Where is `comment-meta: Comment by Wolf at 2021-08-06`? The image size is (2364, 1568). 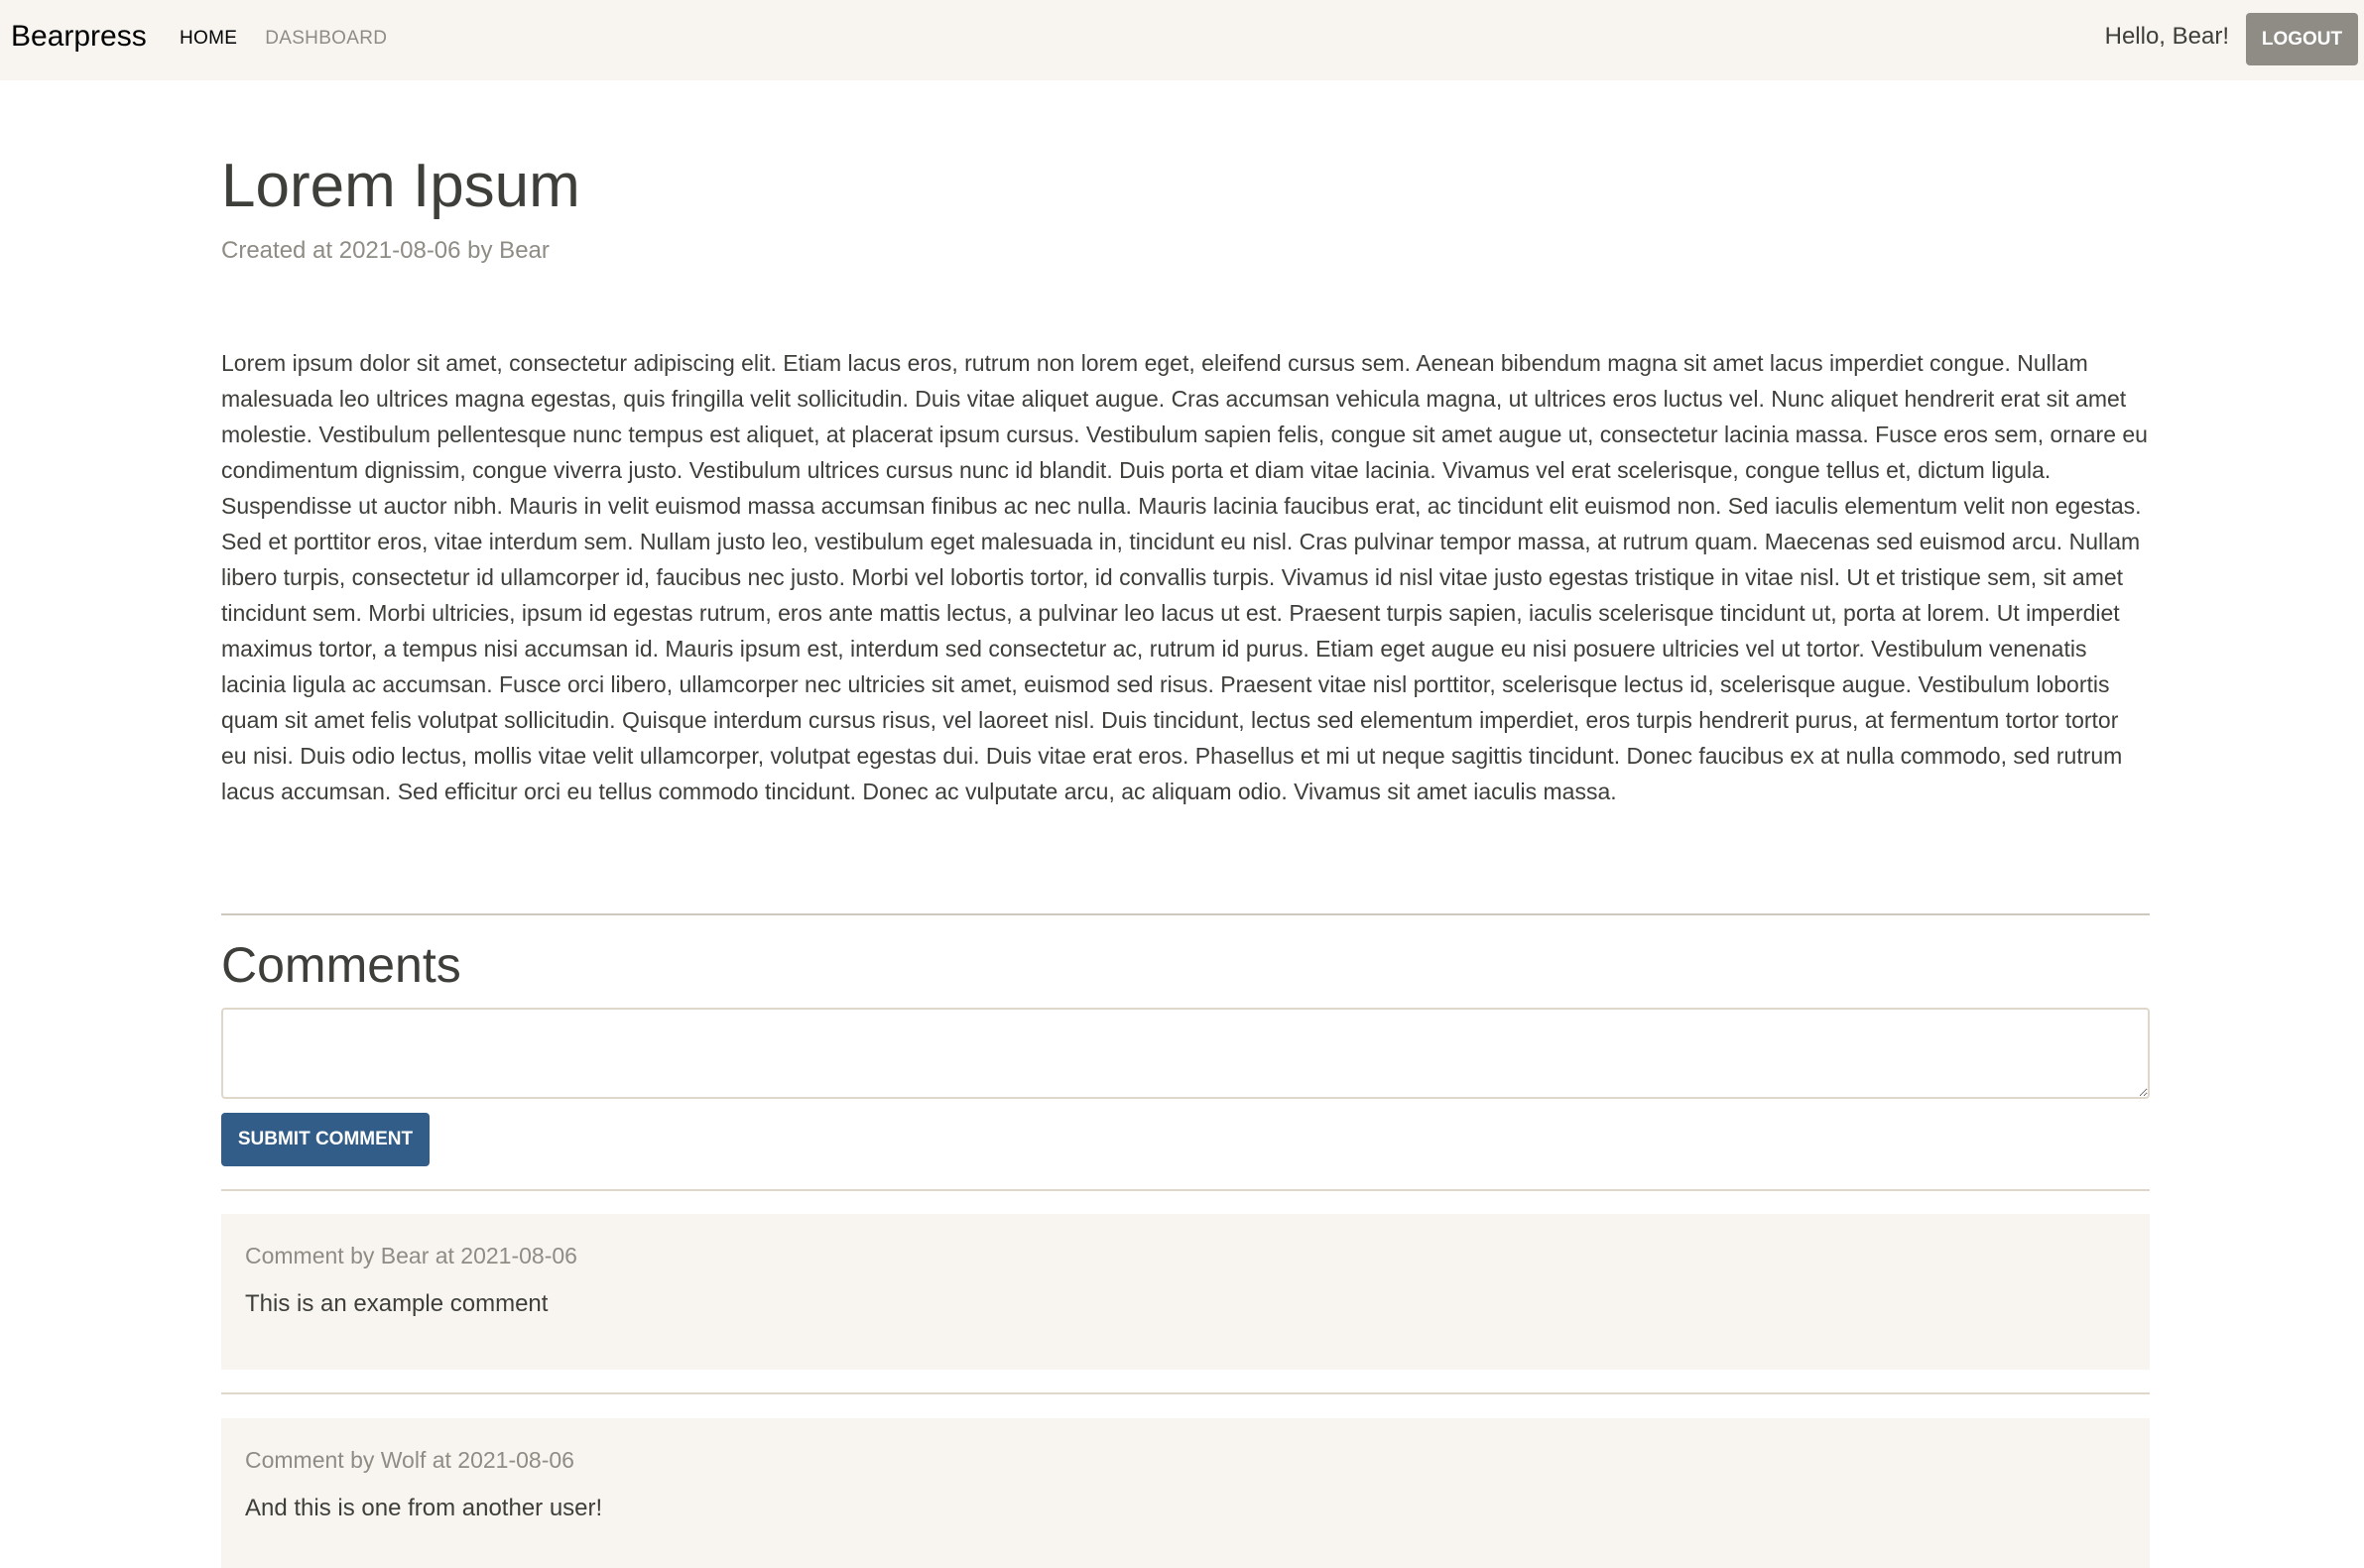 comment-meta: Comment by Wolf at 2021-08-06 is located at coordinates (409, 1460).